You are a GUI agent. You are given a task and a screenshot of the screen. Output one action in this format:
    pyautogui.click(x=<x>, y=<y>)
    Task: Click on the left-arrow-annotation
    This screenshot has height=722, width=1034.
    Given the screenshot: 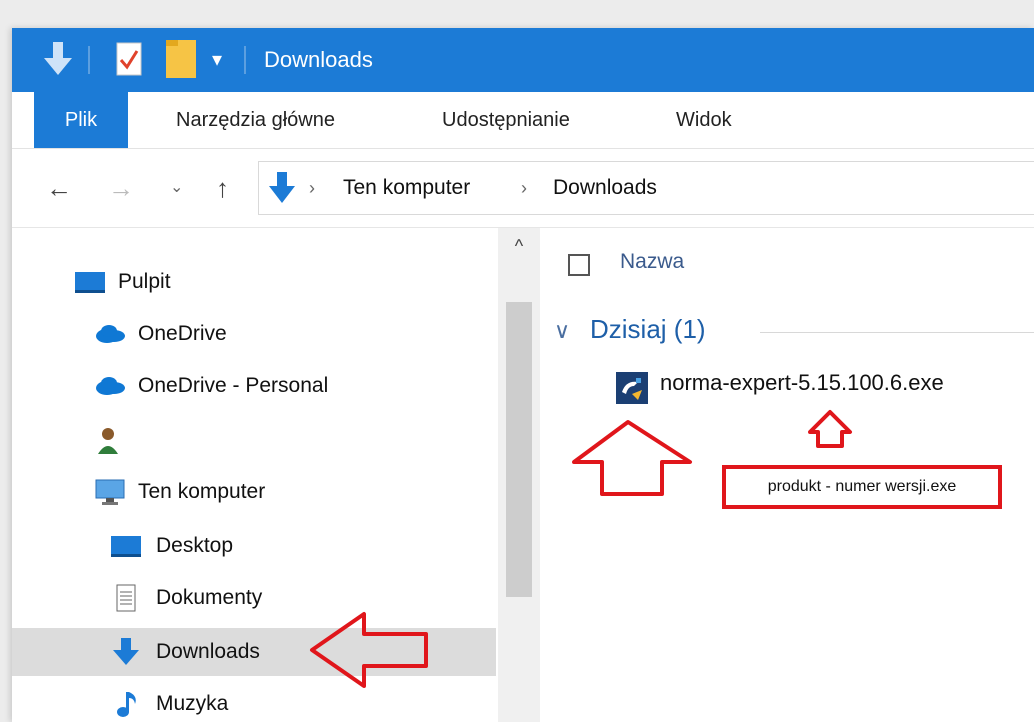 What is the action you would take?
    pyautogui.click(x=369, y=650)
    